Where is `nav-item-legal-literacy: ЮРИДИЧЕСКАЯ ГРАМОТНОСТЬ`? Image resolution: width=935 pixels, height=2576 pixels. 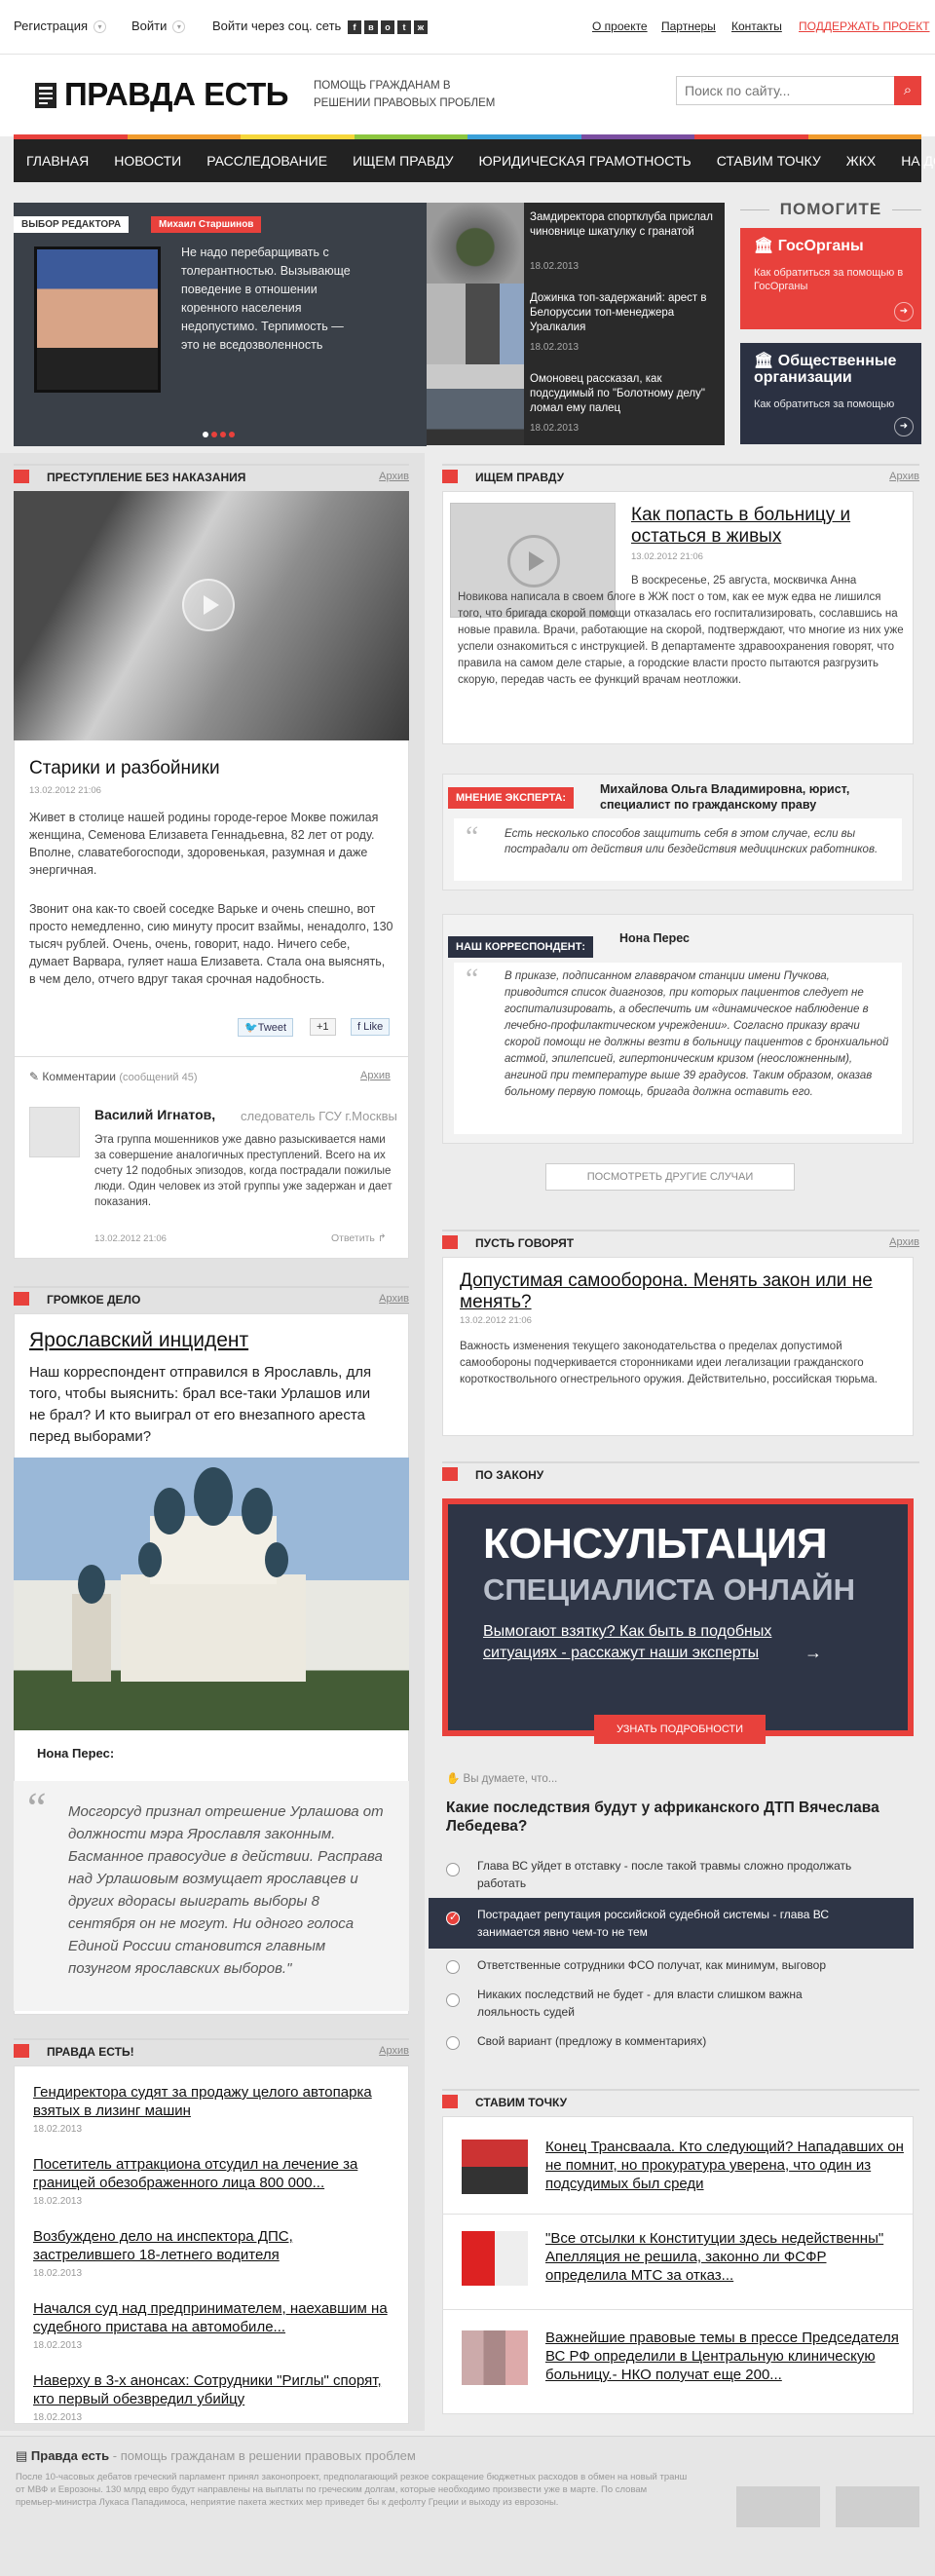 nav-item-legal-literacy: ЮРИДИЧЕСКАЯ ГРАМОТНОСТЬ is located at coordinates (586, 160).